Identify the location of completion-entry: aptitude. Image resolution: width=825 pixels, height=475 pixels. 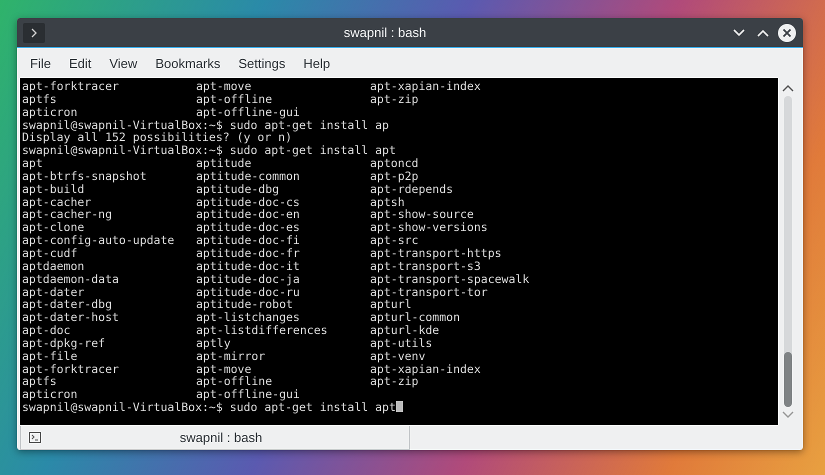
(224, 163).